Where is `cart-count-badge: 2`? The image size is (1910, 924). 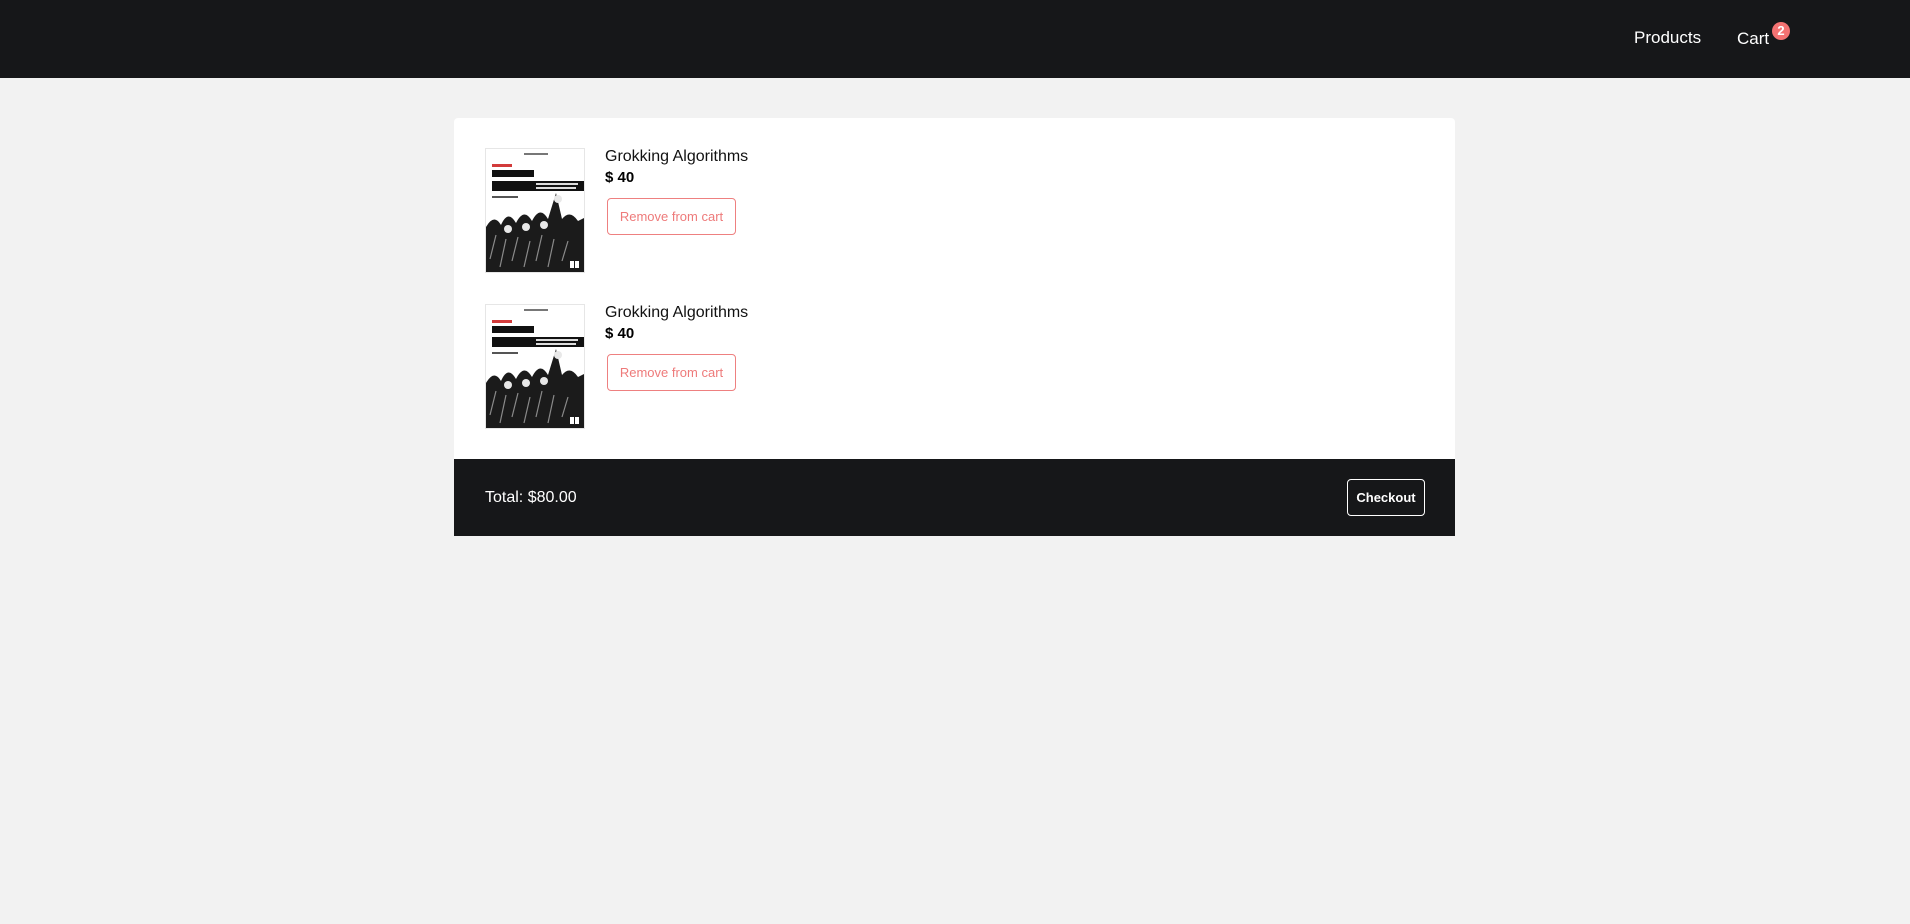
cart-count-badge: 2 is located at coordinates (1781, 31).